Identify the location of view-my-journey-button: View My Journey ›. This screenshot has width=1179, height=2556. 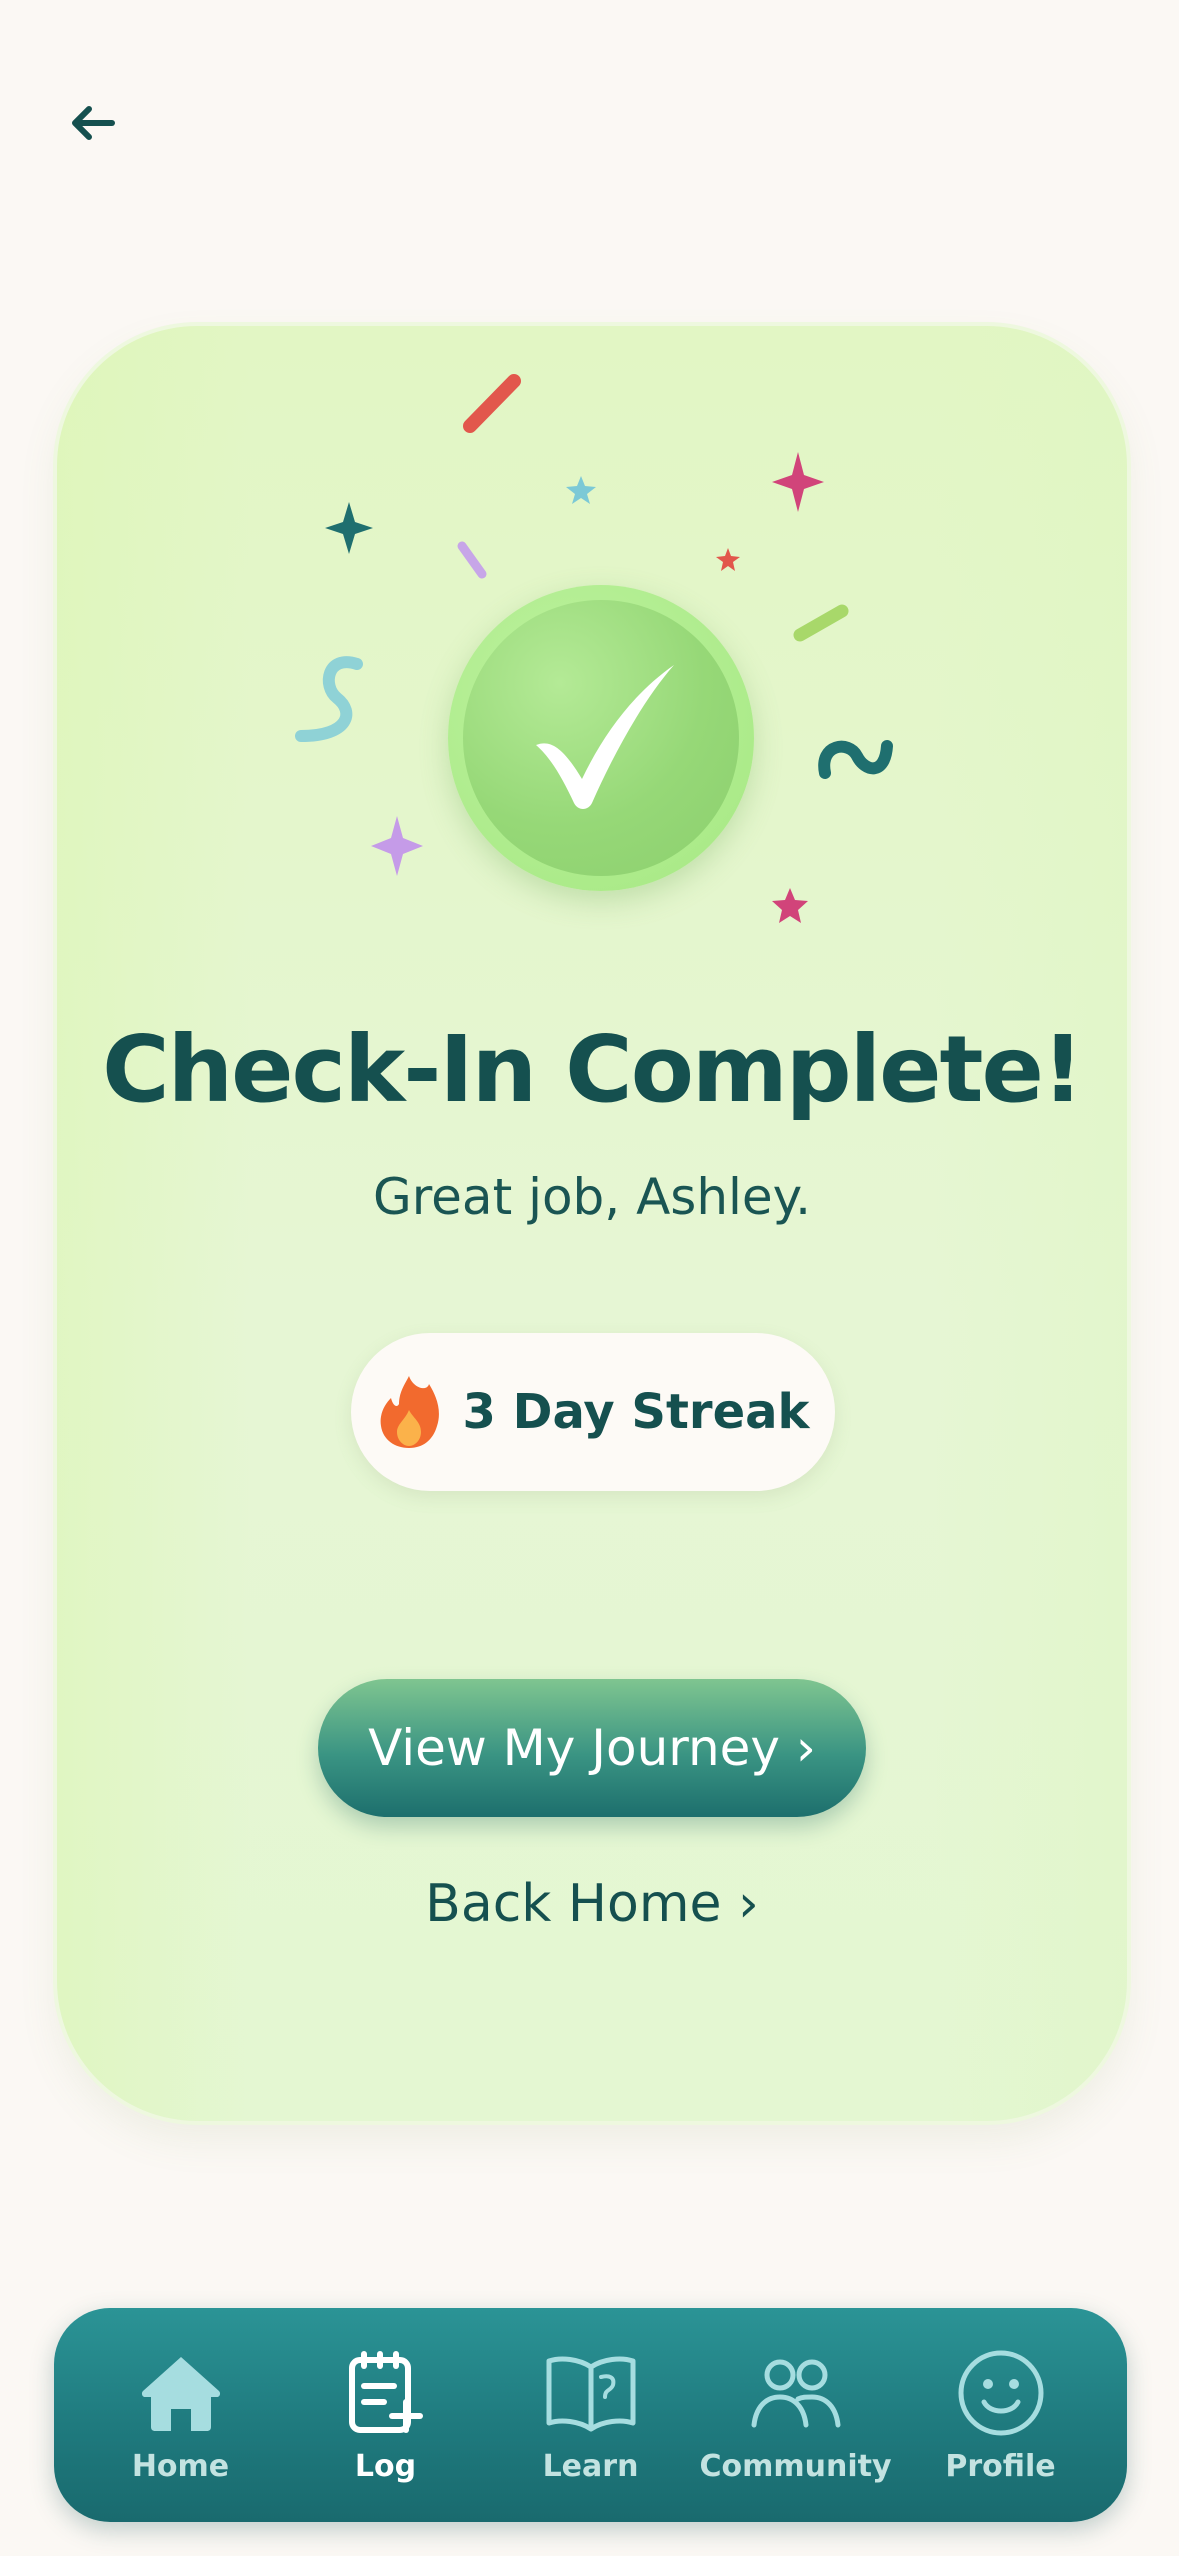
(592, 1748).